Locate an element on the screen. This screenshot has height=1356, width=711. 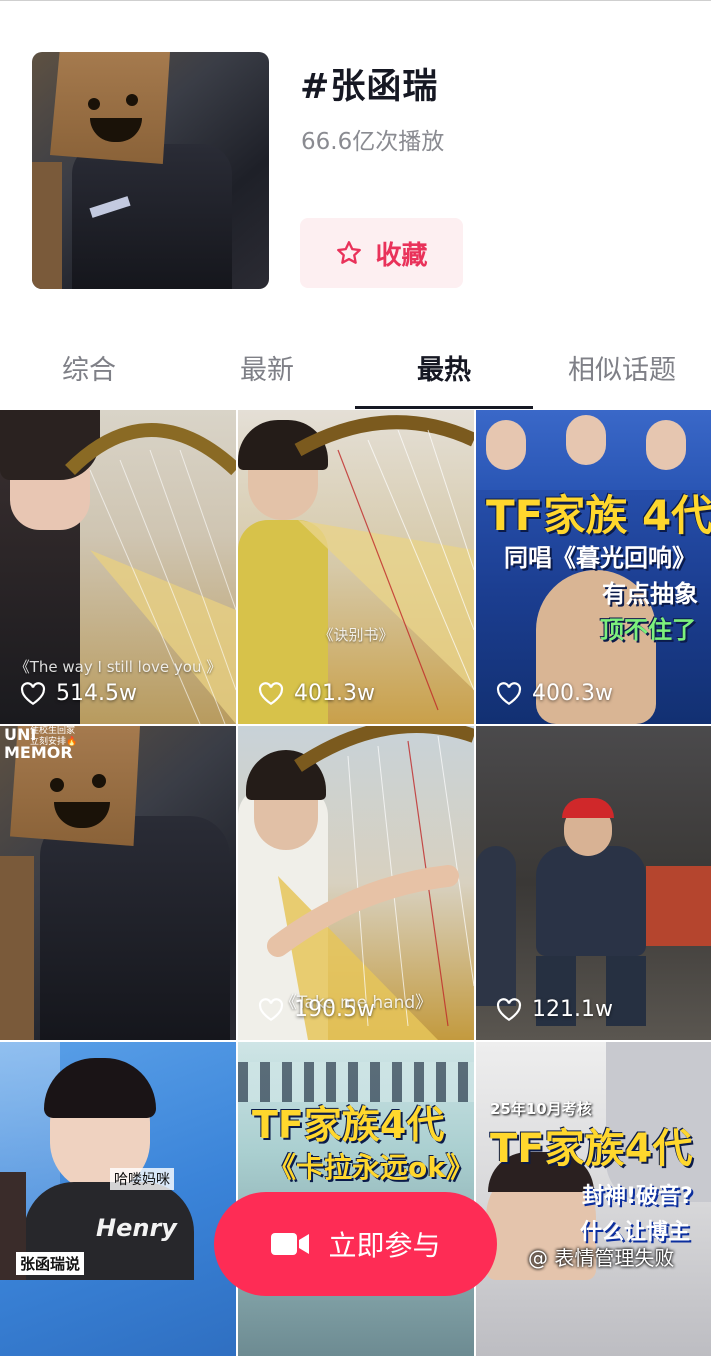
participate-button: 立即参与 is located at coordinates (355, 1244).